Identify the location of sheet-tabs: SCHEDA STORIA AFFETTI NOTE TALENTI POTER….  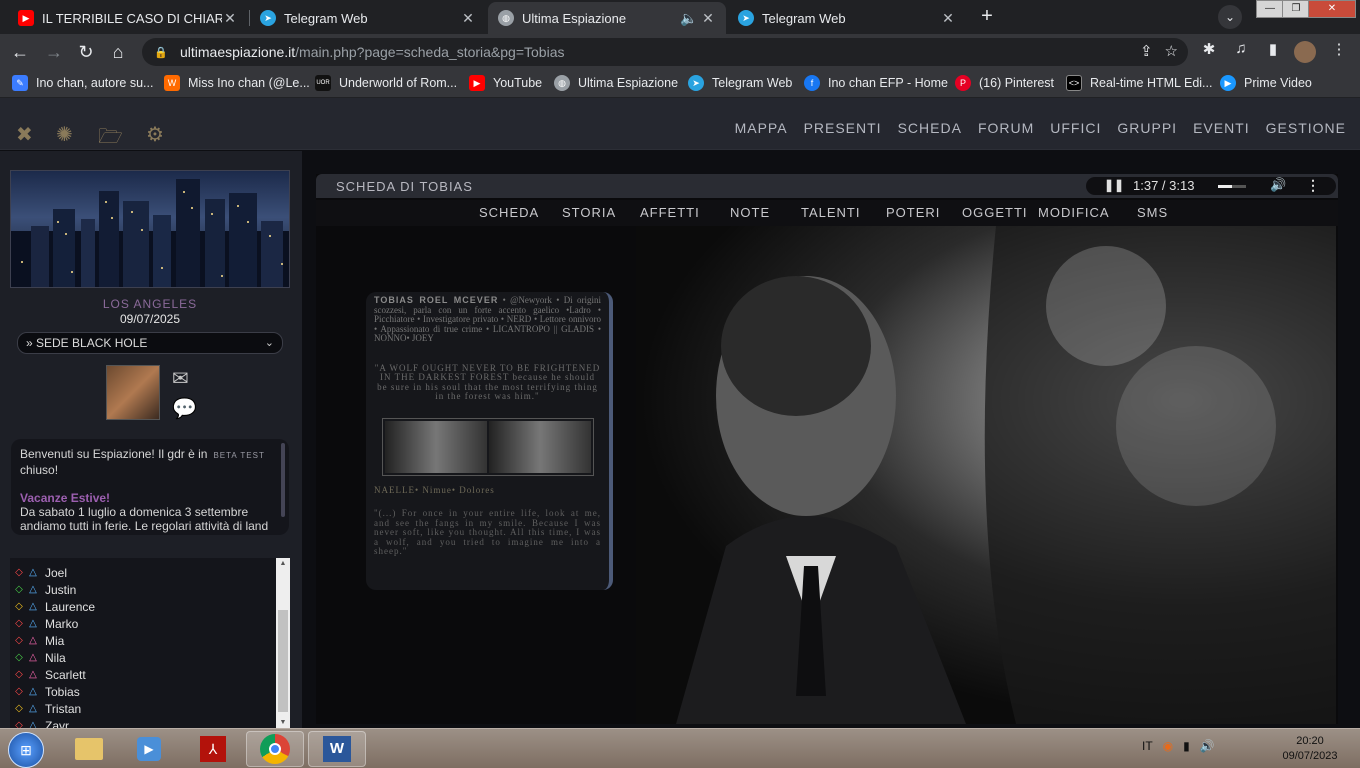
(827, 213).